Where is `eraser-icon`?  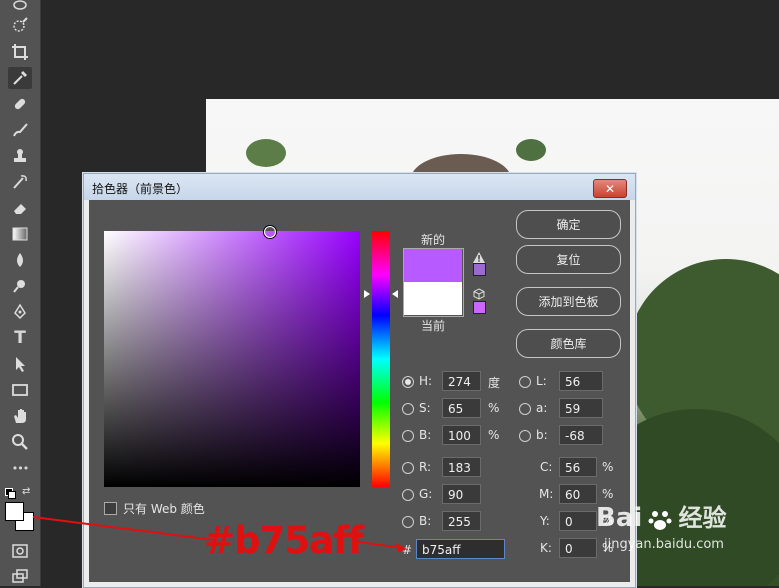
eraser-icon is located at coordinates (20, 208).